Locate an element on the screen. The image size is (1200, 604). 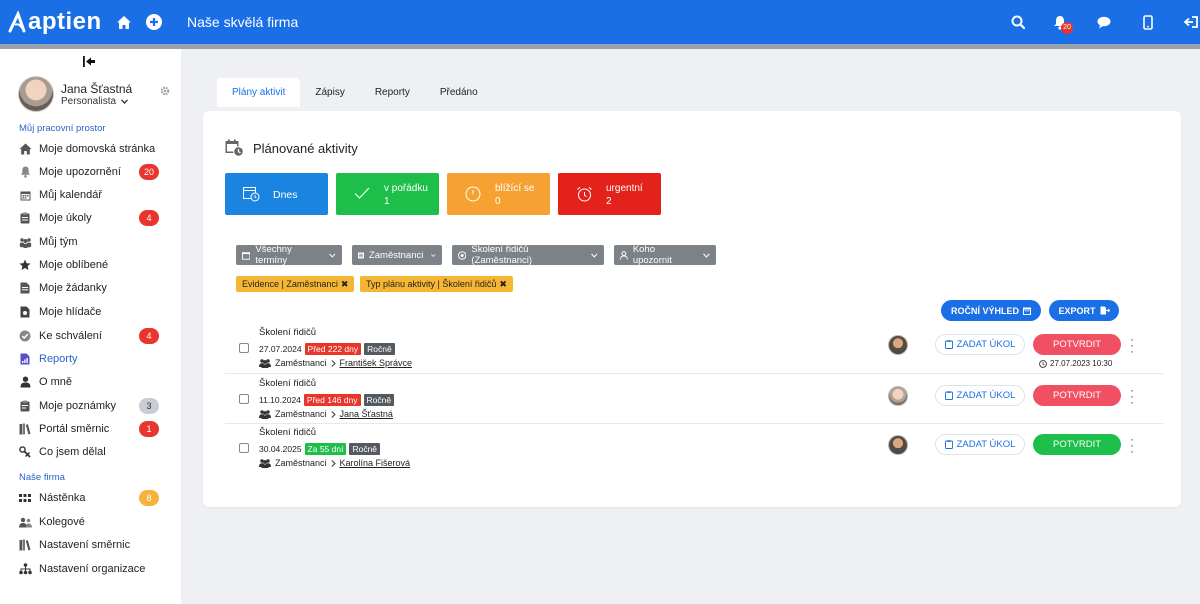
sidebar-item-approvals: Ke schválení 4 is located at coordinates (93, 336).